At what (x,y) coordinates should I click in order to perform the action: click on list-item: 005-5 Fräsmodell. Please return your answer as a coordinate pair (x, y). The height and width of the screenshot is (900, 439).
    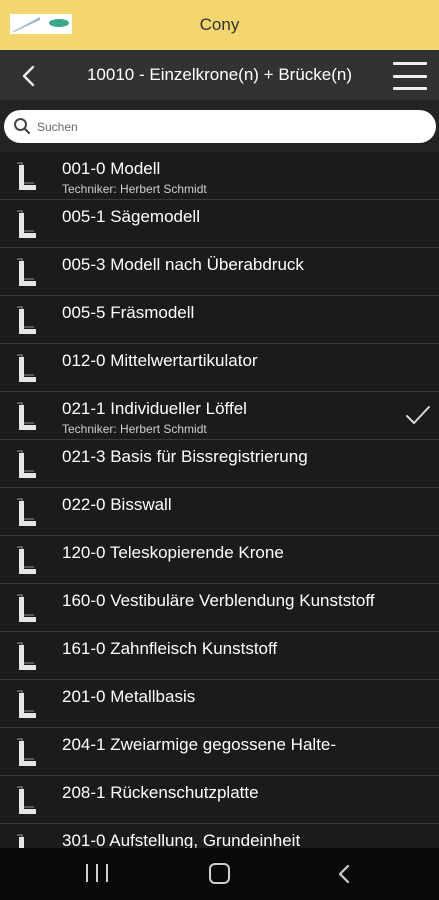
    Looking at the image, I should click on (219, 320).